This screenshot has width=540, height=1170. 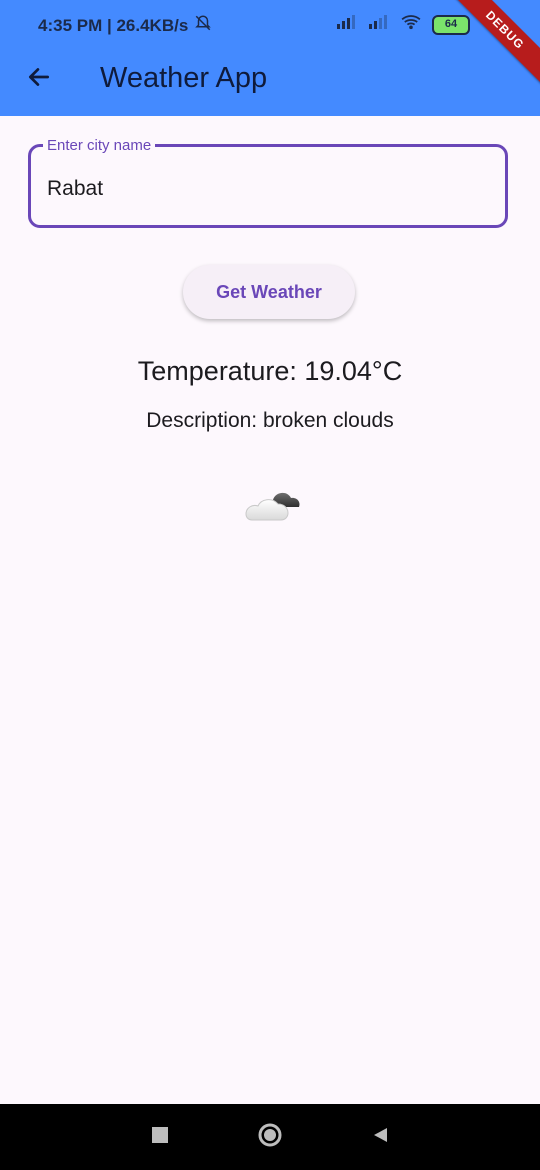 I want to click on wifi-icon, so click(x=411, y=24).